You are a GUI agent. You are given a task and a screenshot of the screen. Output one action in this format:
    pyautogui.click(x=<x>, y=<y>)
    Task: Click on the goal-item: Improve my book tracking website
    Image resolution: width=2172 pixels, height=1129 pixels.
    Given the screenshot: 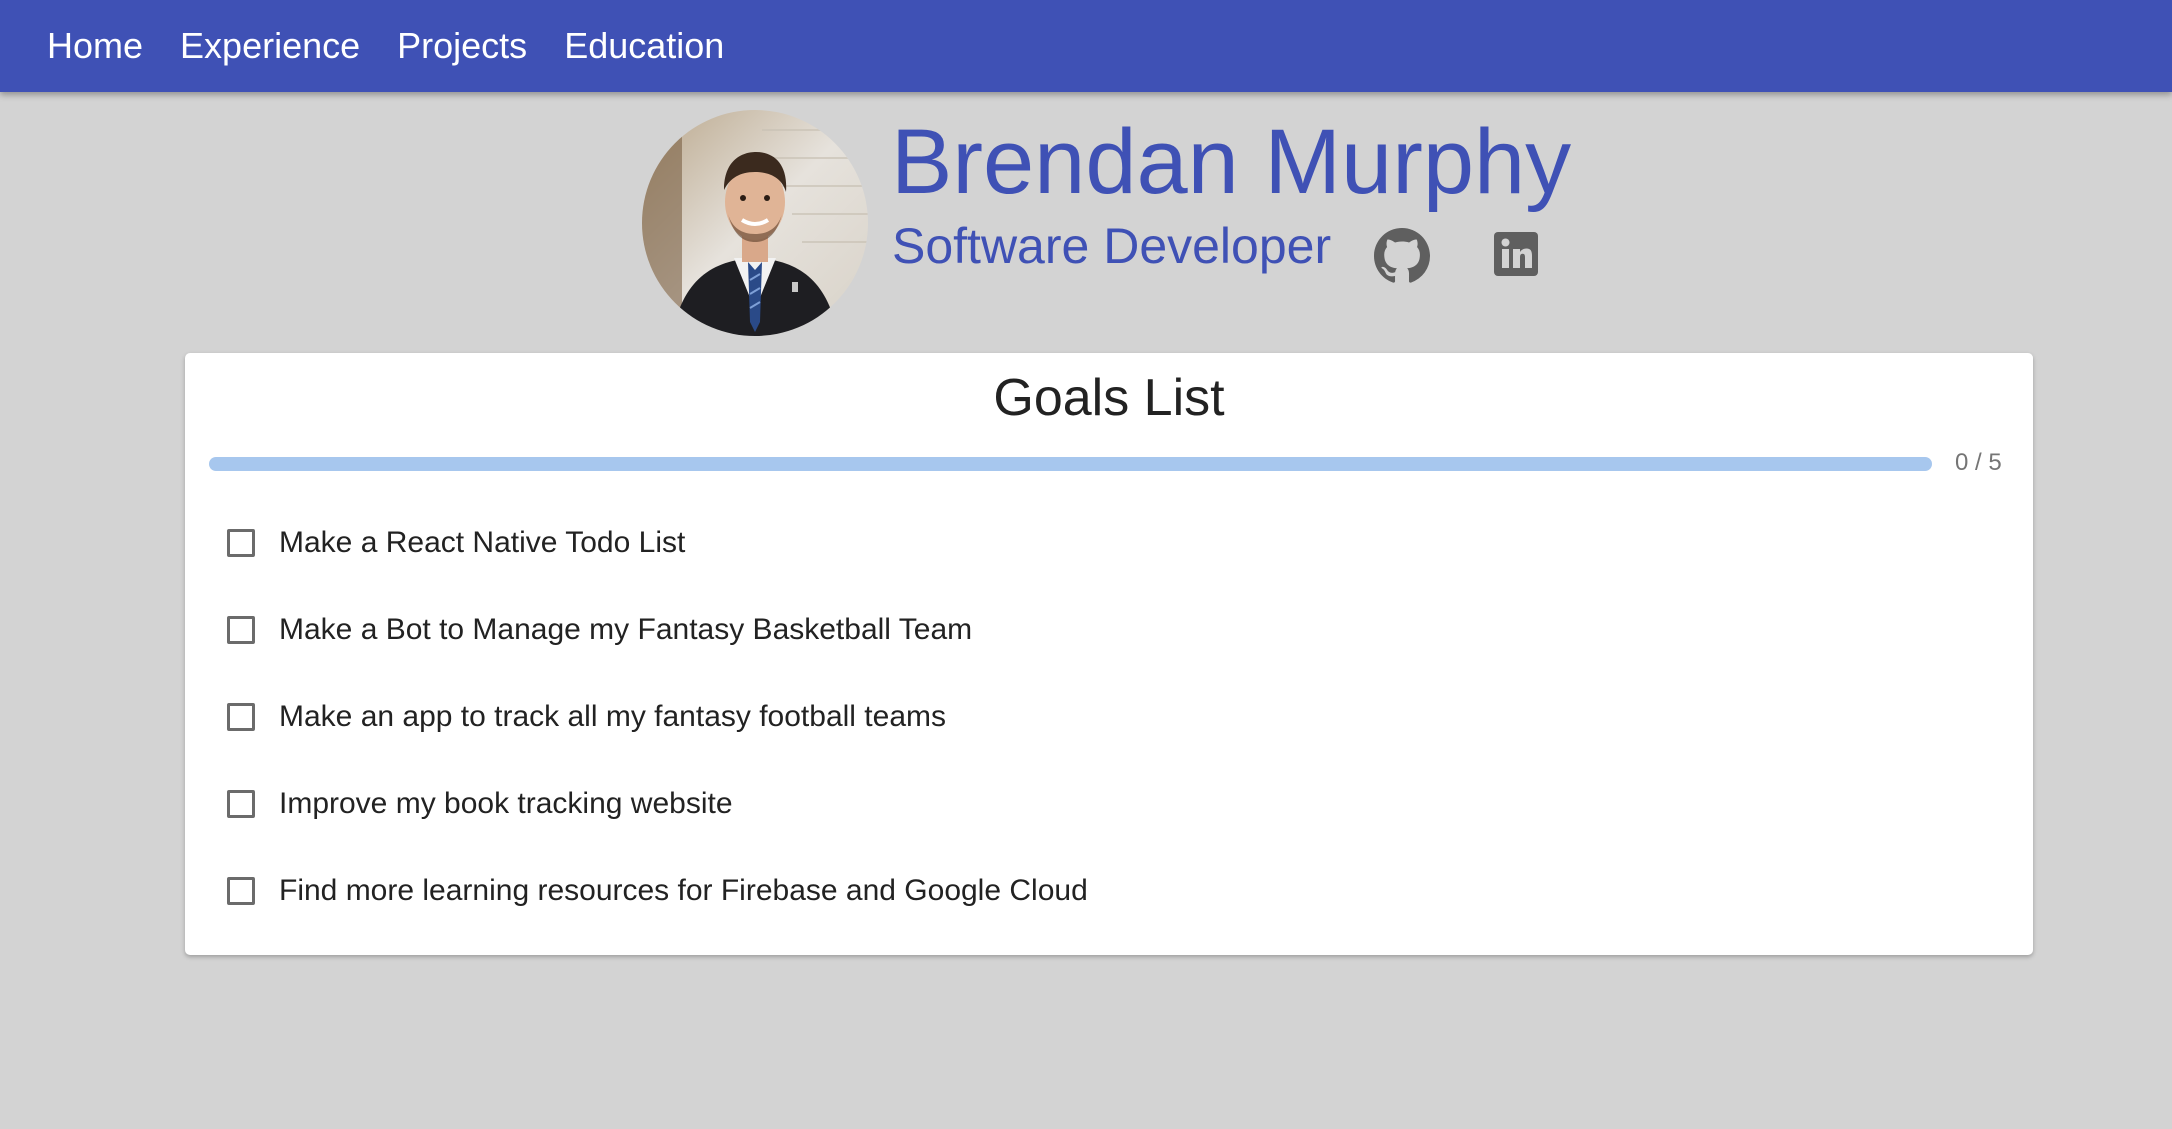 What is the action you would take?
    pyautogui.click(x=1109, y=803)
    